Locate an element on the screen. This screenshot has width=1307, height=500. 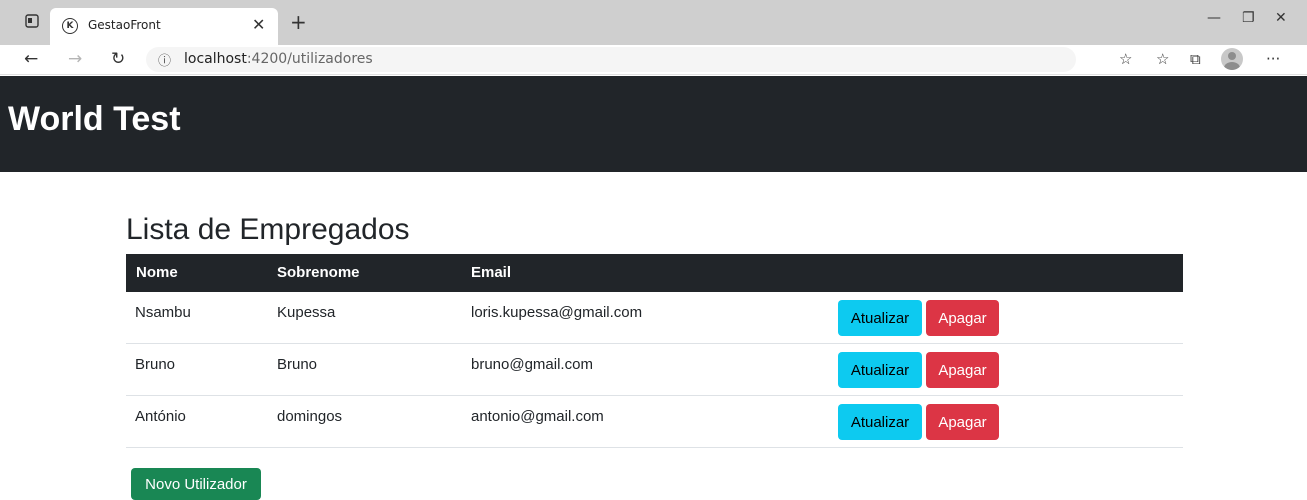
refresh-icon: ↻ is located at coordinates (118, 59).